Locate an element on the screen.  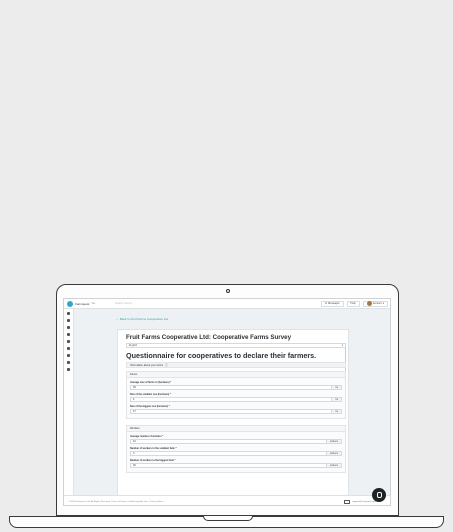
settings-icon is located at coordinates (68, 369).